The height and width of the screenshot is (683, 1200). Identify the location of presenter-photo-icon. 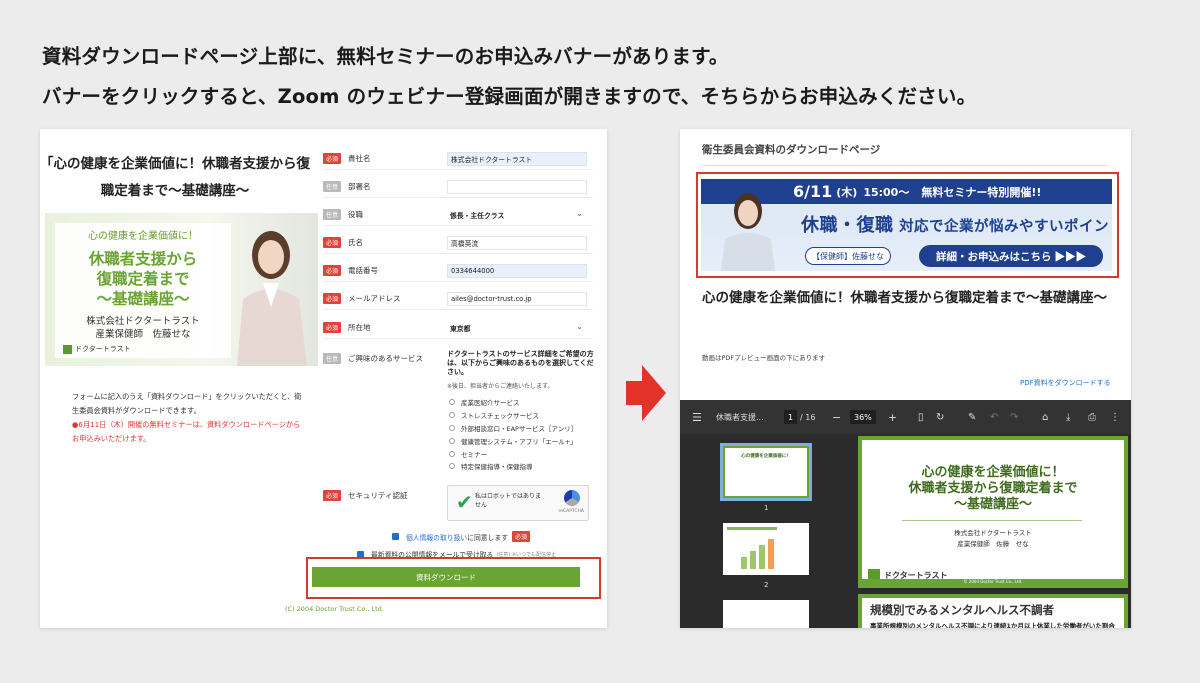
(272, 298).